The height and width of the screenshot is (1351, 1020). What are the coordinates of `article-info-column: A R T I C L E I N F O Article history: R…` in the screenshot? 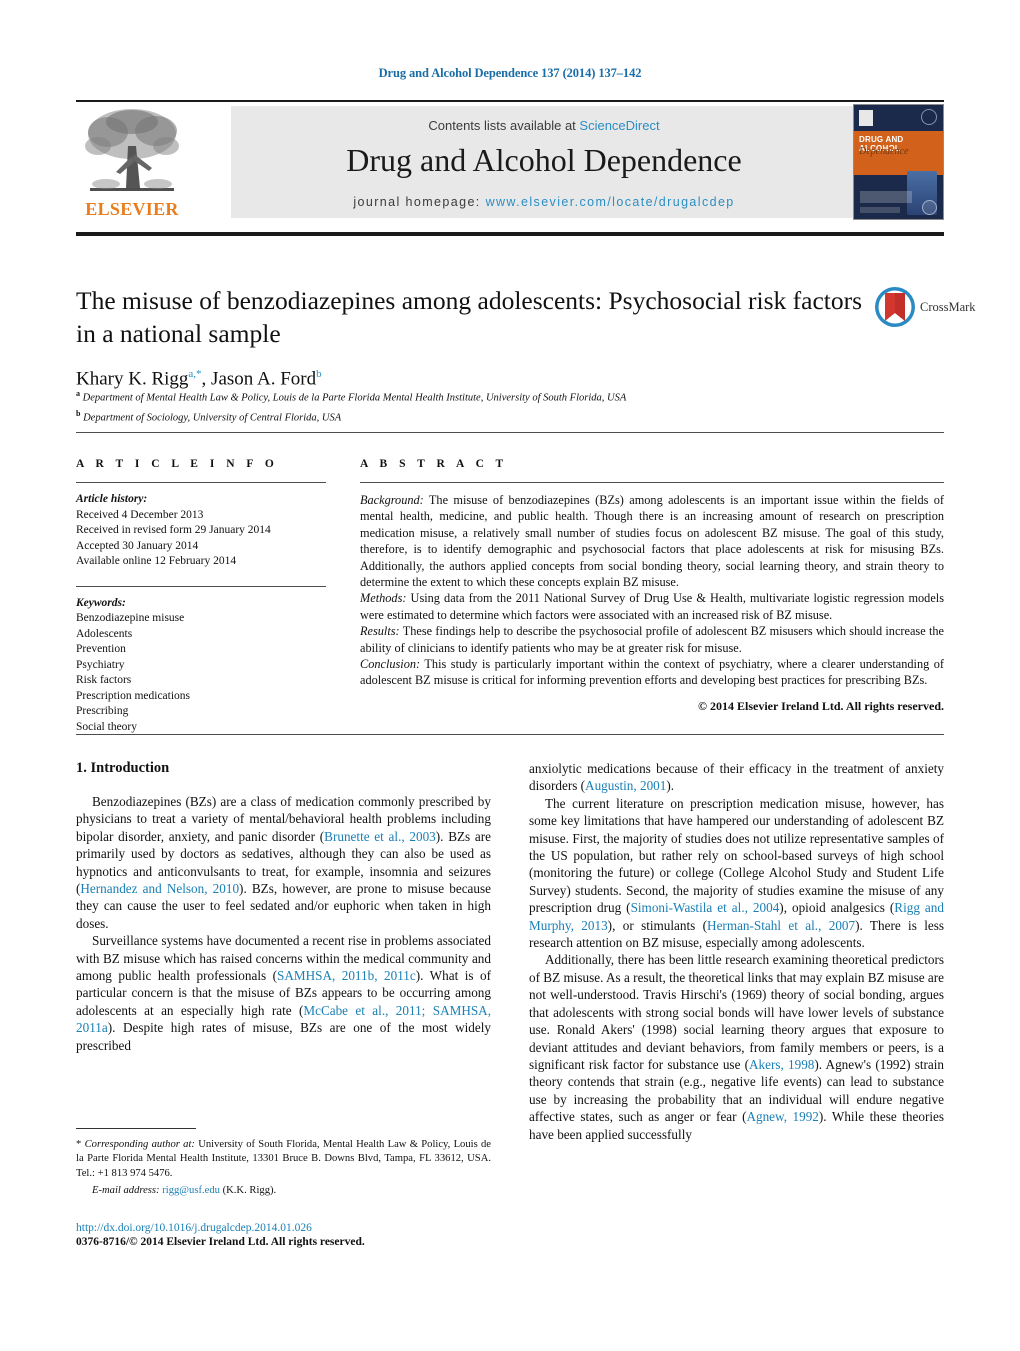 It's located at (201, 596).